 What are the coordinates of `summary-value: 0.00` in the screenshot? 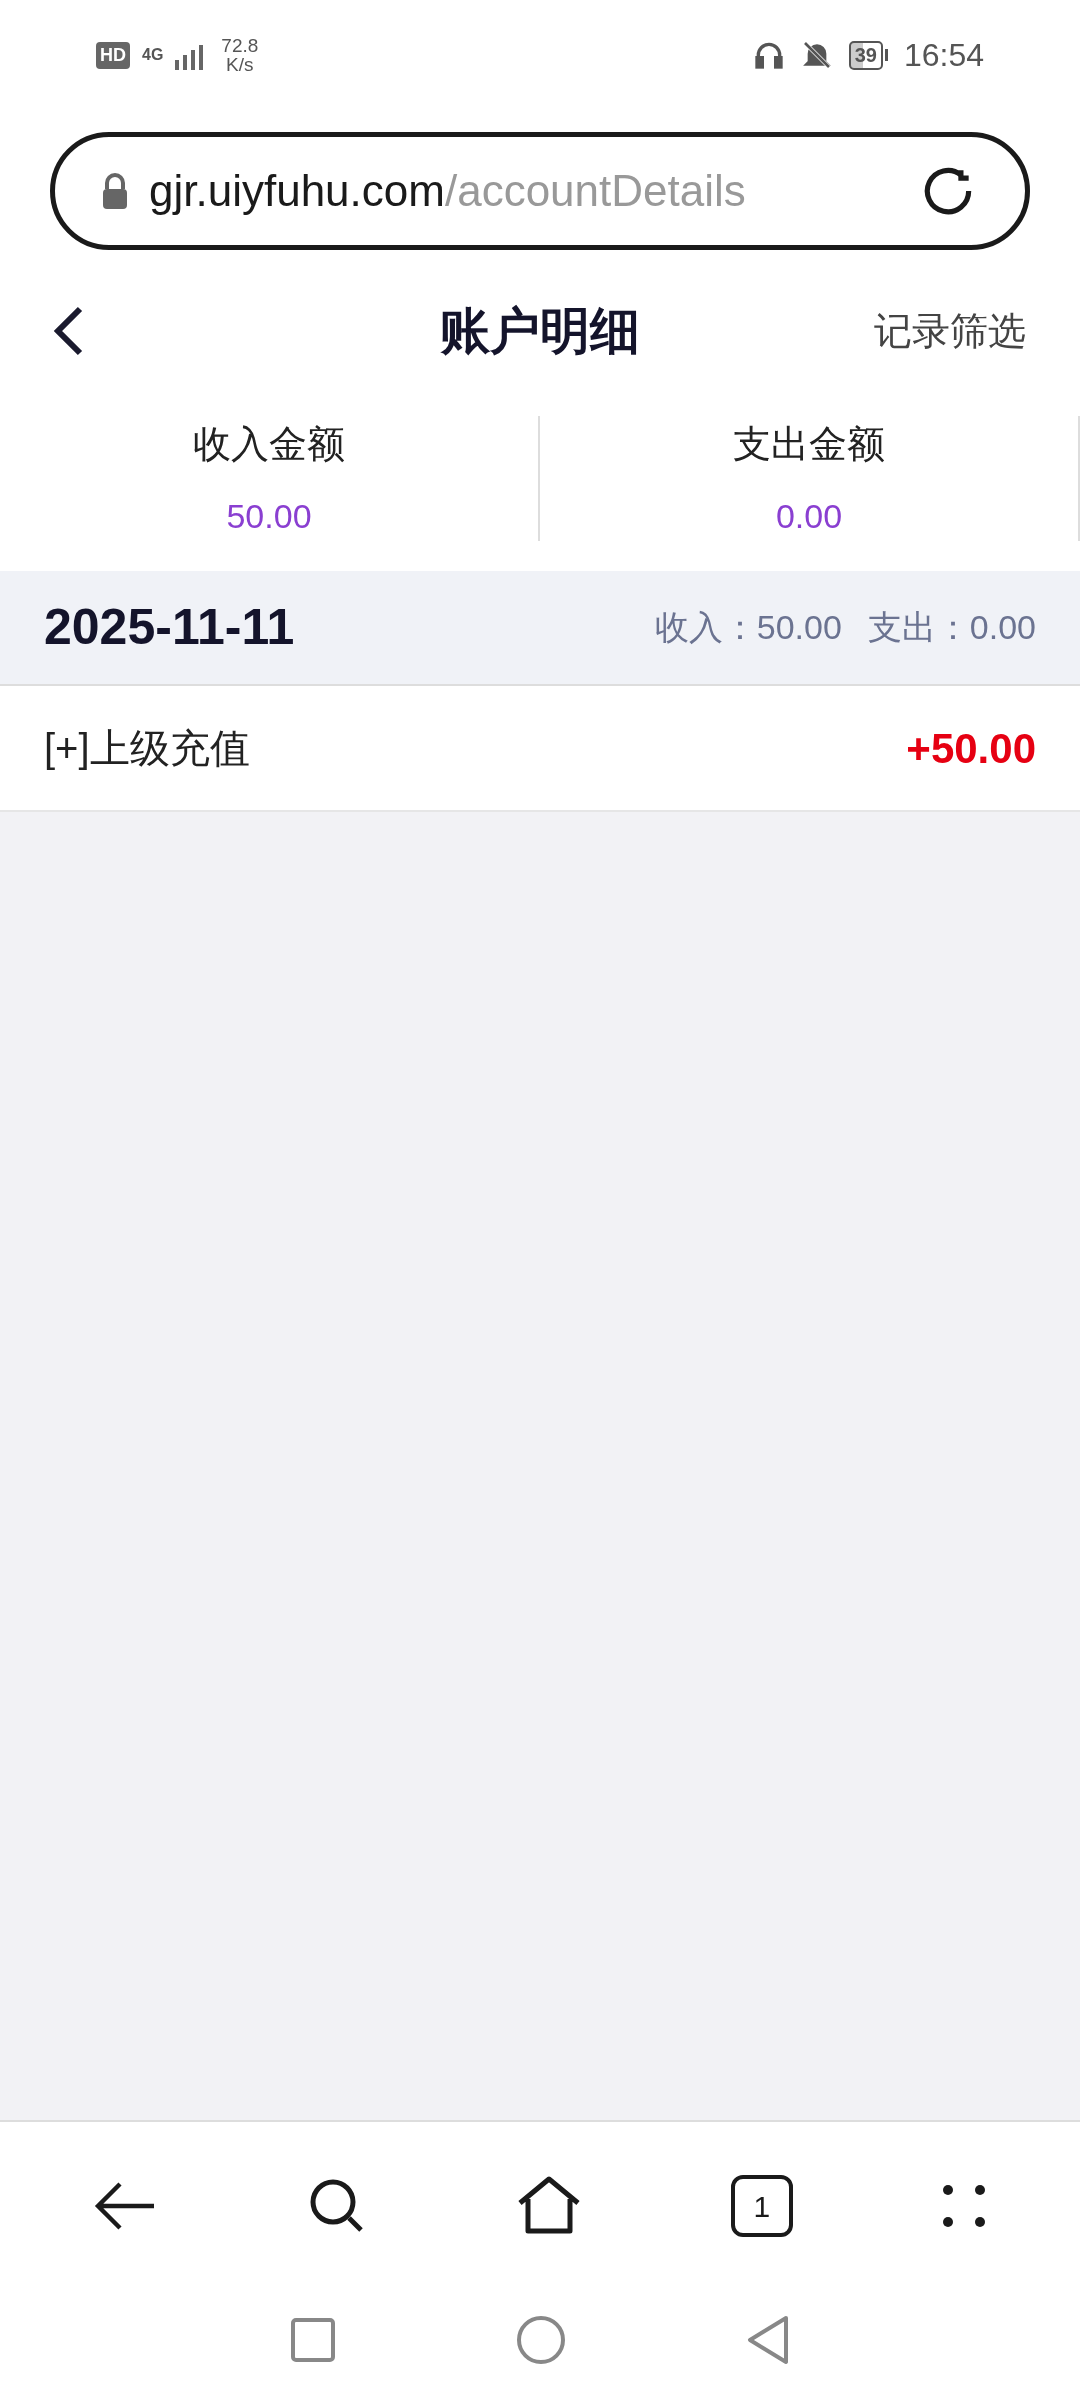 It's located at (809, 516).